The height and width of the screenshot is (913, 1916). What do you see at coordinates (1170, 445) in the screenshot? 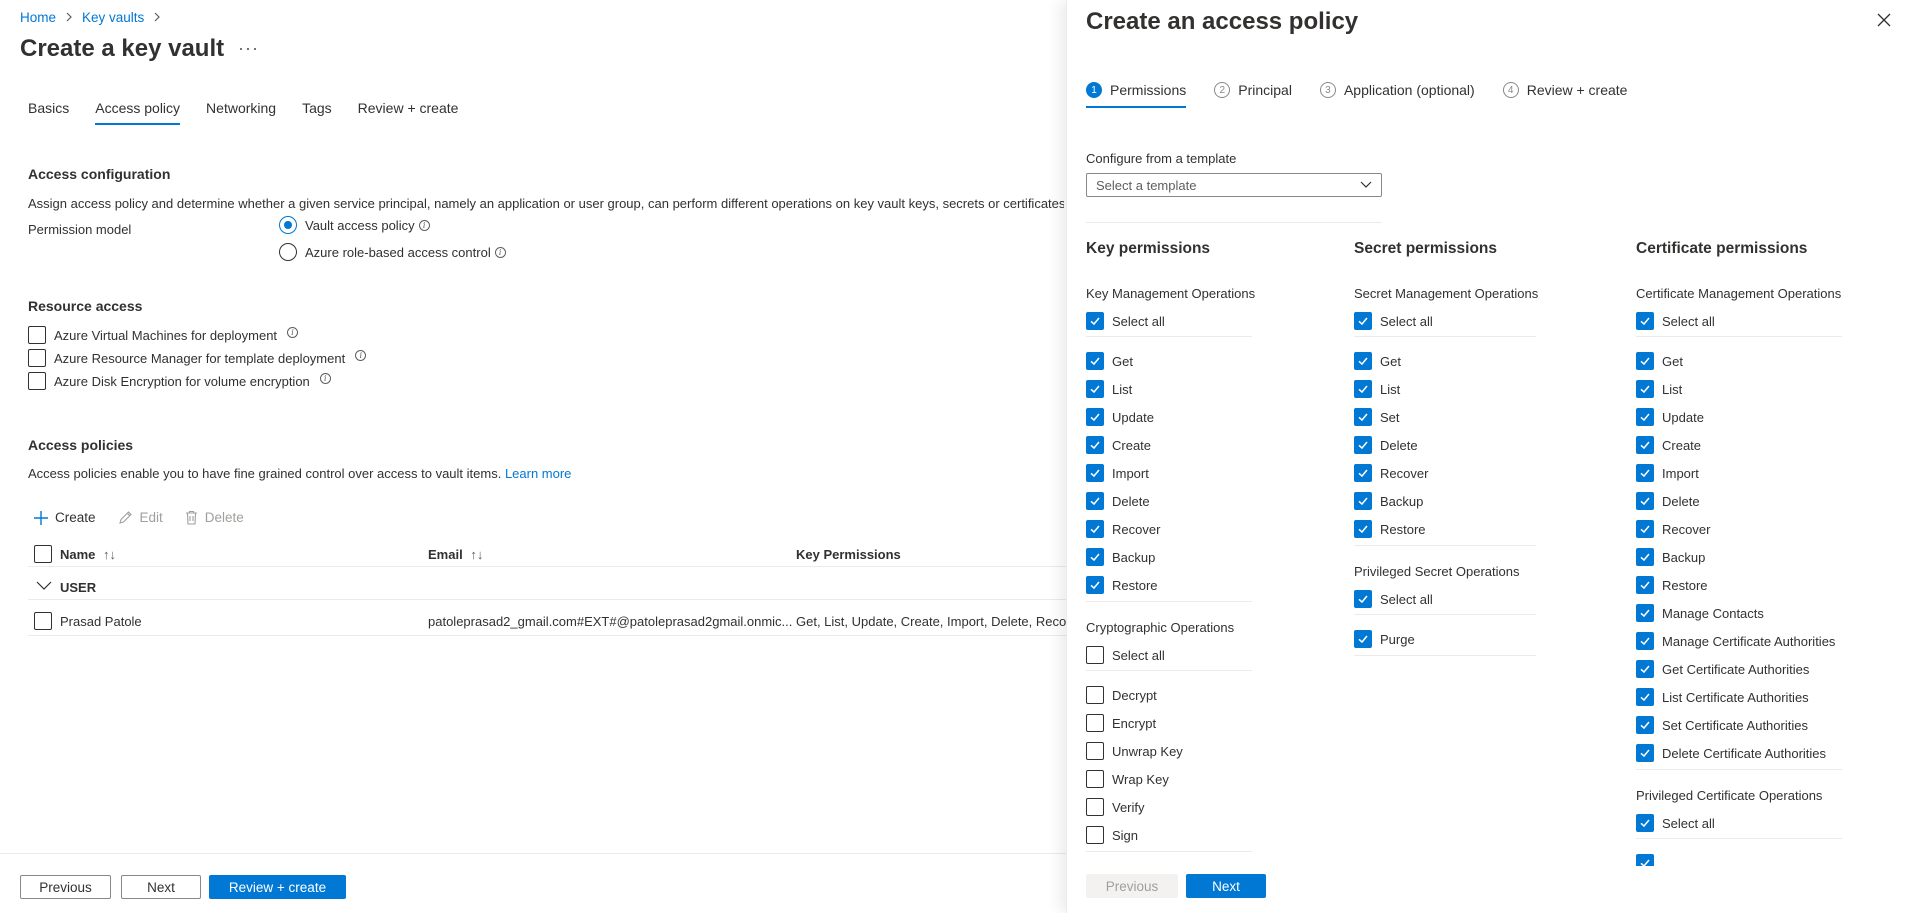
I see `key-perm-create: Create` at bounding box center [1170, 445].